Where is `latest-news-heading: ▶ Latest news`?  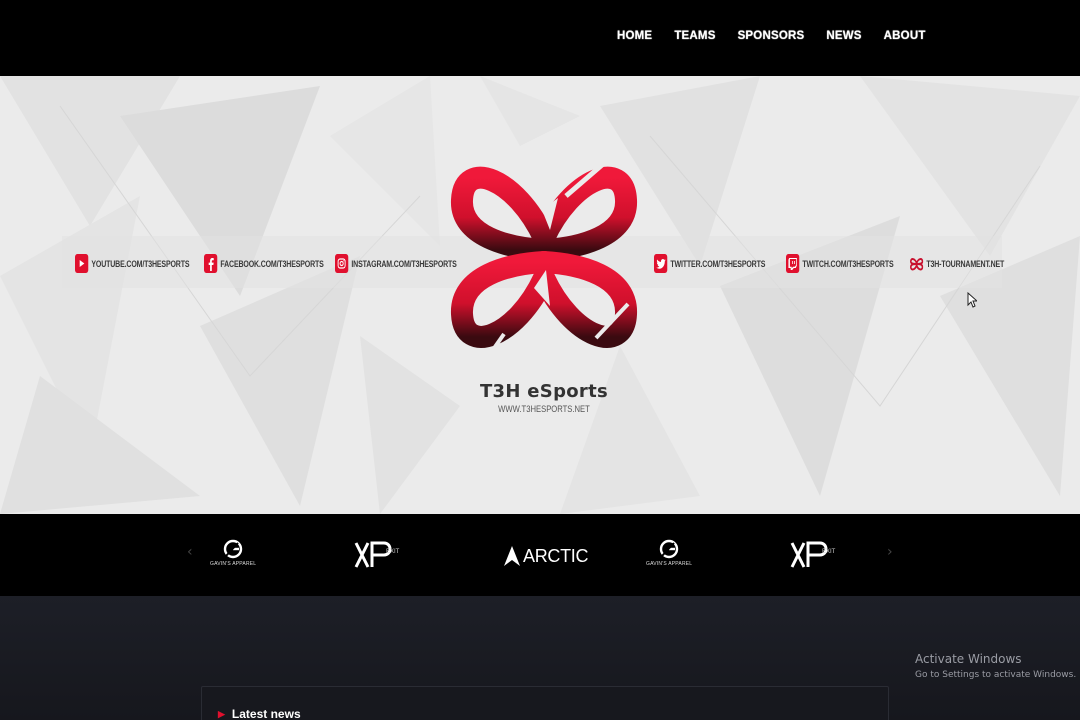
latest-news-heading: ▶ Latest news is located at coordinates (259, 713).